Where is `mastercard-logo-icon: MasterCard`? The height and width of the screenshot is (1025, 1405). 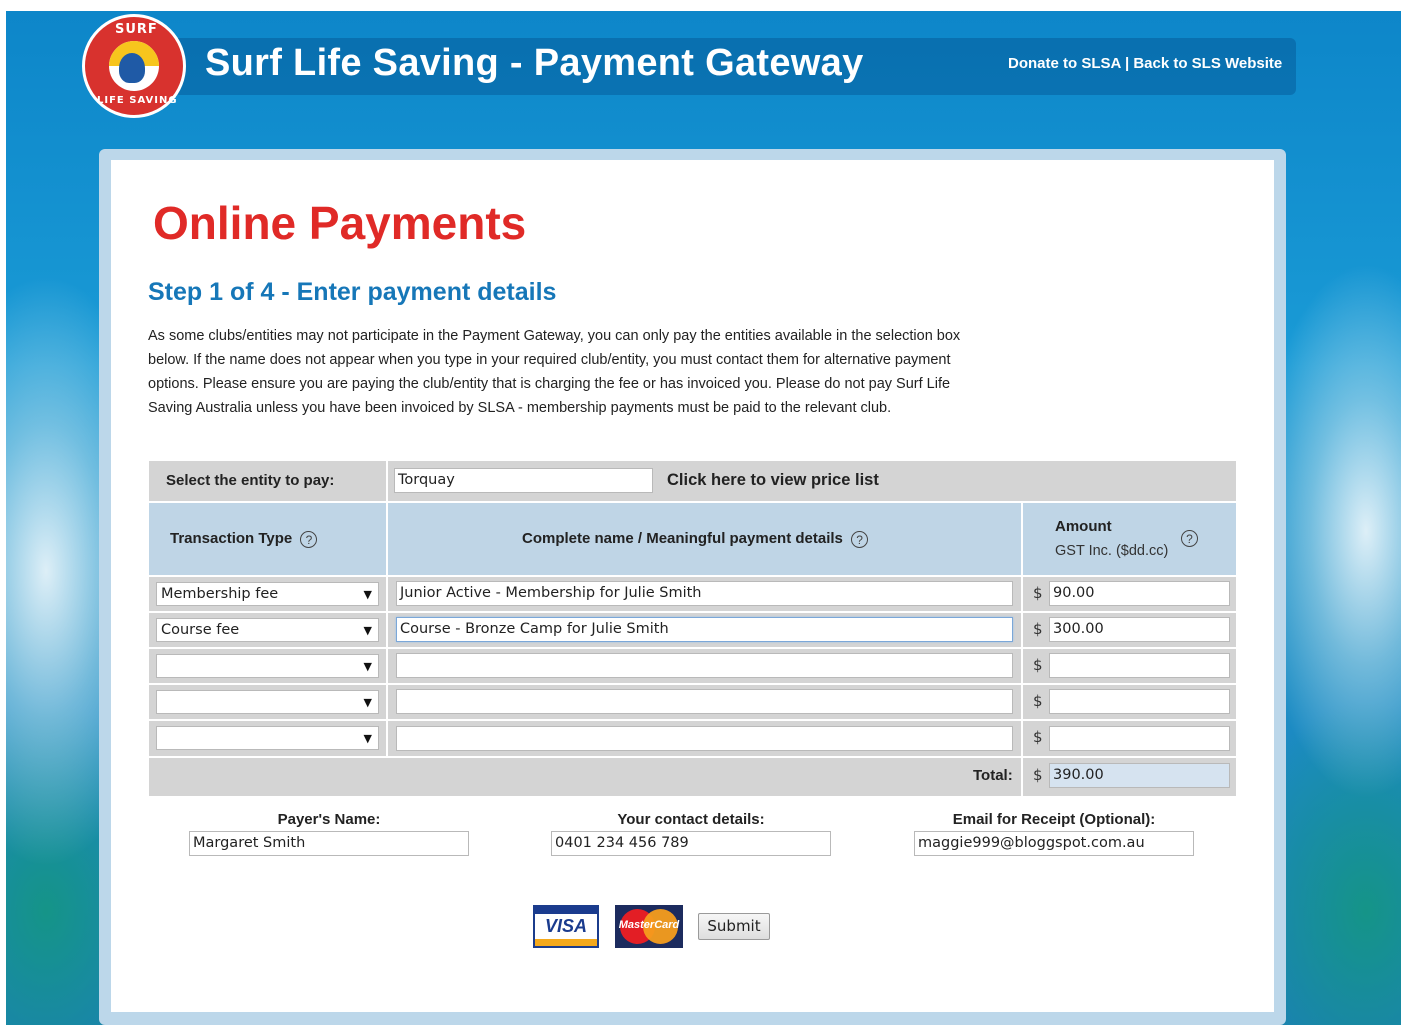
mastercard-logo-icon: MasterCard is located at coordinates (649, 926).